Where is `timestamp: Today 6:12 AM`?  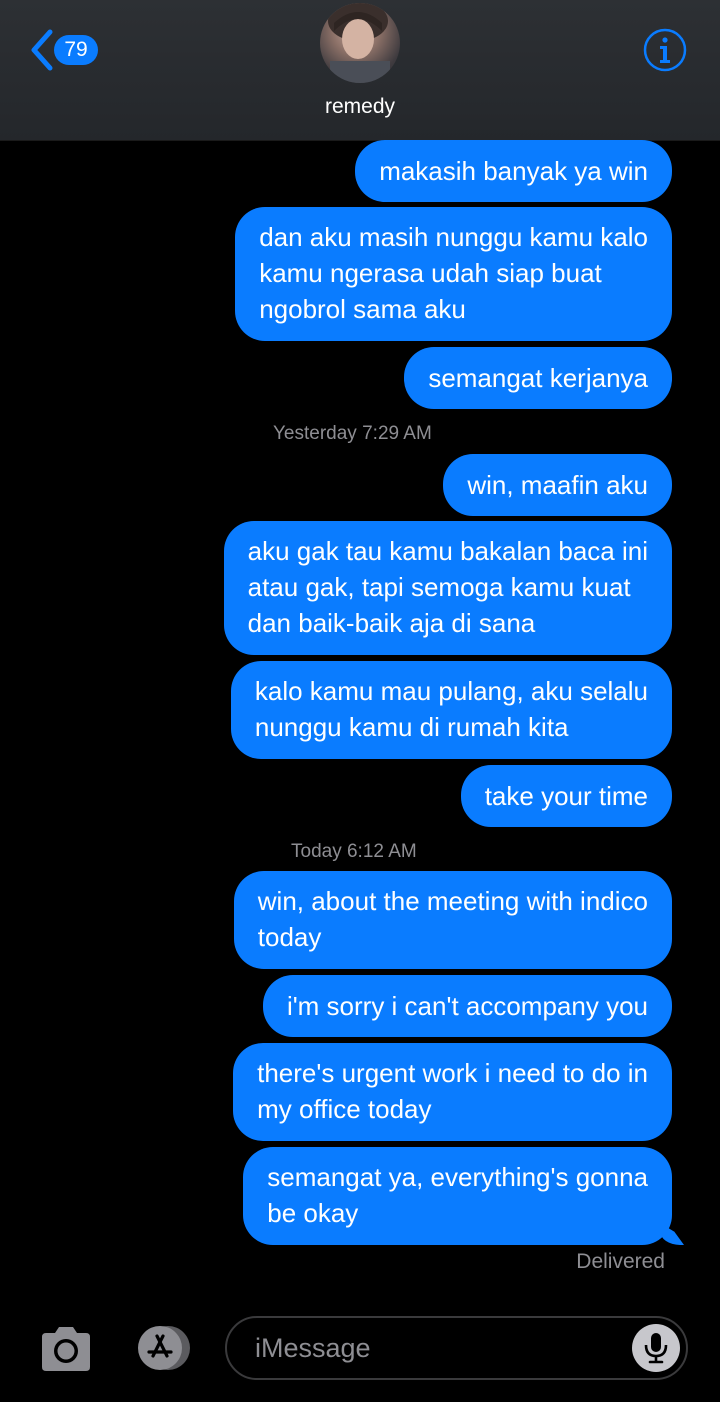
timestamp: Today 6:12 AM is located at coordinates (354, 851).